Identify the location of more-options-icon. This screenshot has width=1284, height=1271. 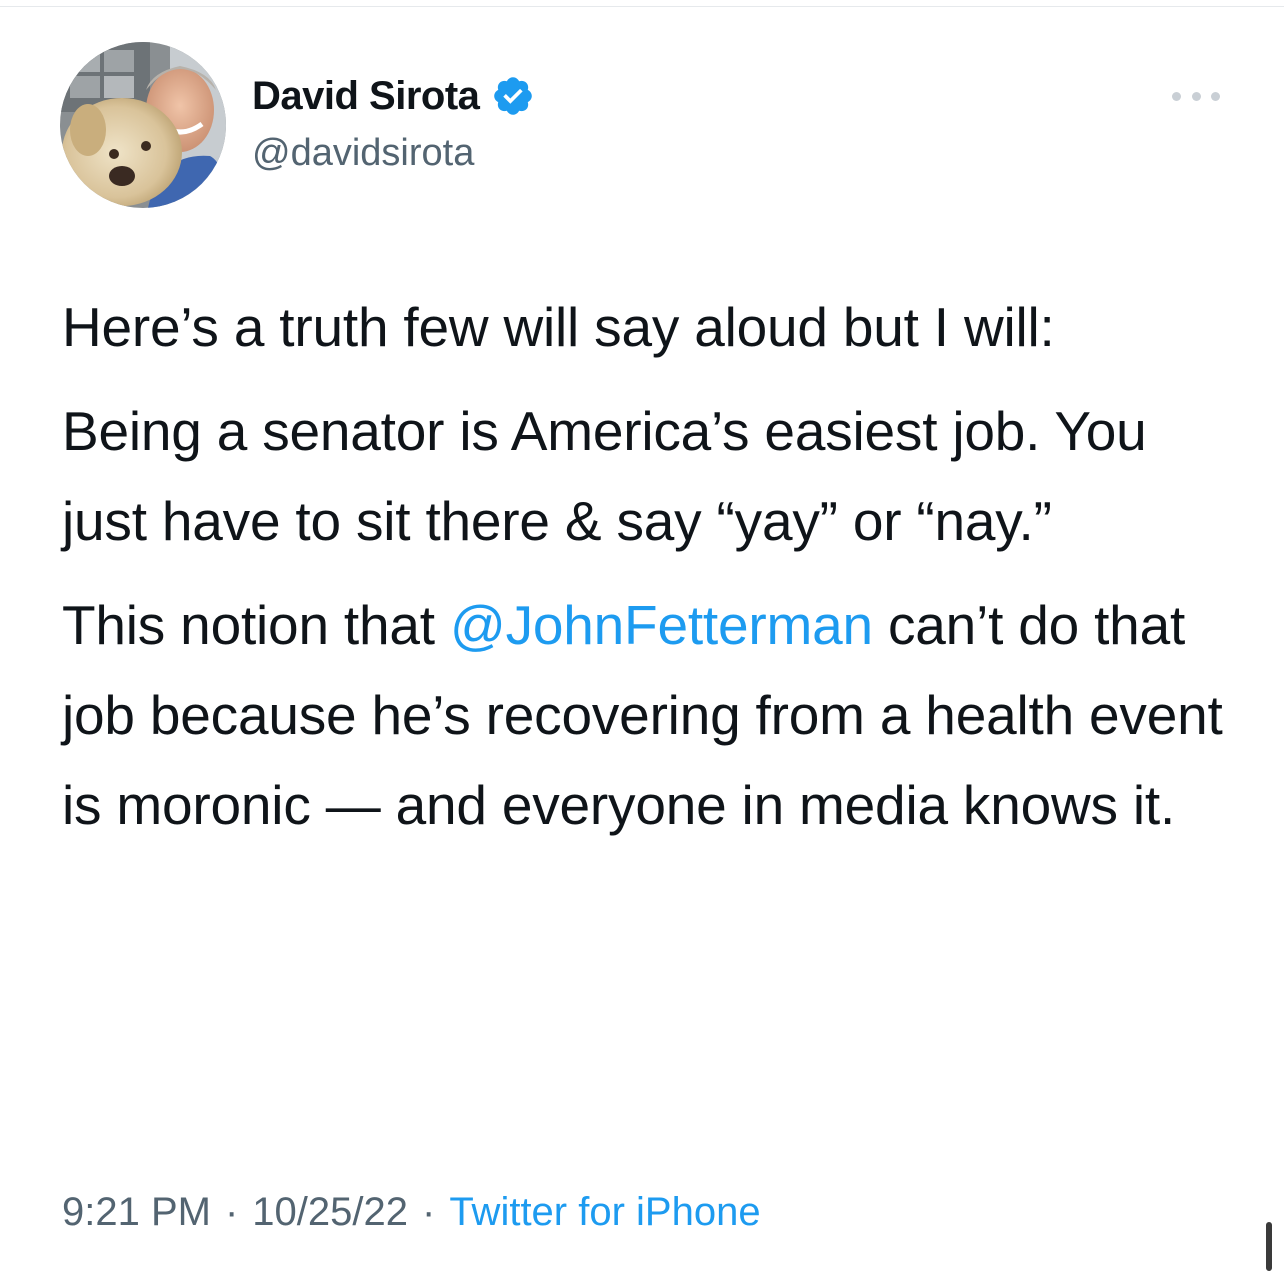
(1196, 96).